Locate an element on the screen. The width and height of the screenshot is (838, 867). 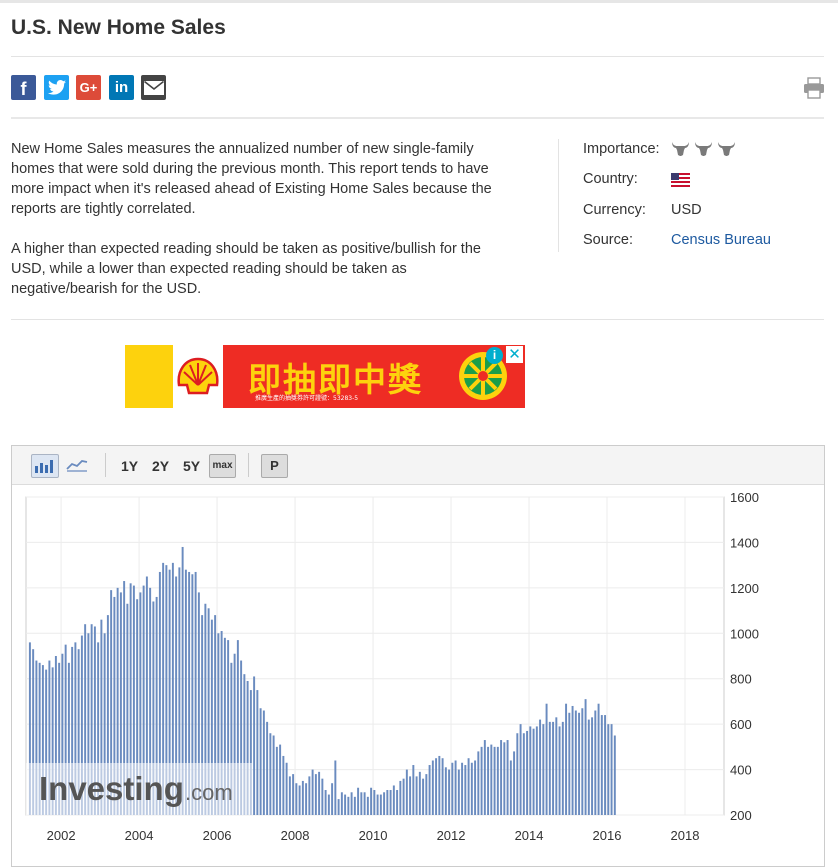
country-flag is located at coordinates (680, 182).